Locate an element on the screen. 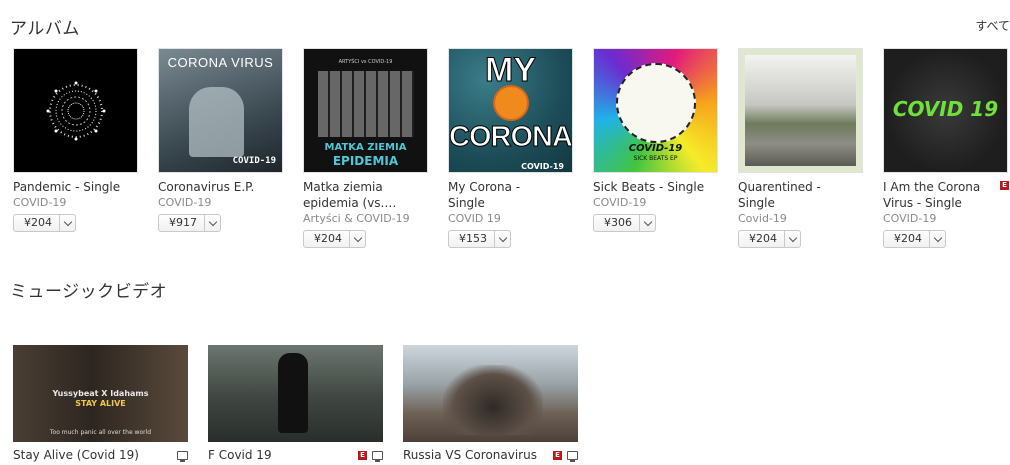 This screenshot has height=465, width=1010. cover-figure is located at coordinates (216, 122).